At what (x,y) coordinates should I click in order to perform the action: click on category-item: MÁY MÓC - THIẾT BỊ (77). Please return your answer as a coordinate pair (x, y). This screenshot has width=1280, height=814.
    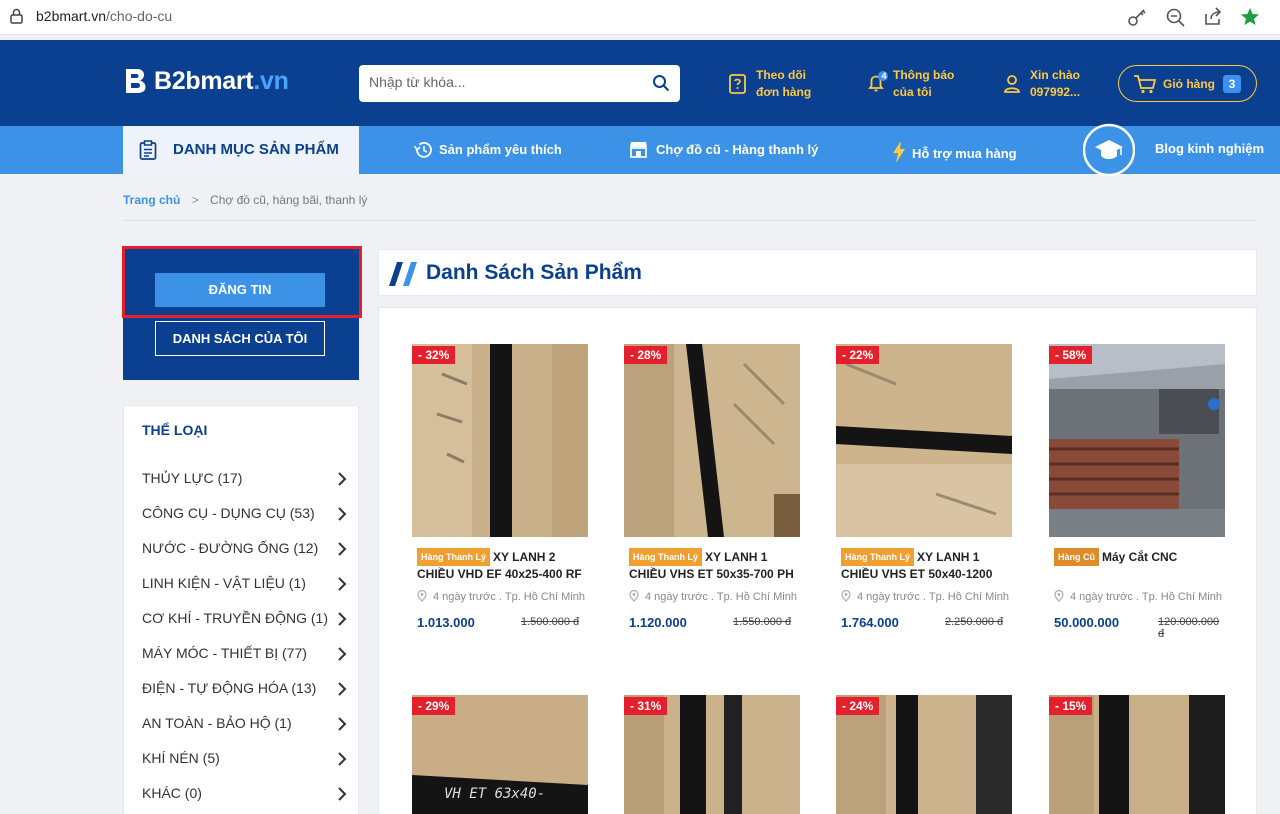
    Looking at the image, I should click on (244, 656).